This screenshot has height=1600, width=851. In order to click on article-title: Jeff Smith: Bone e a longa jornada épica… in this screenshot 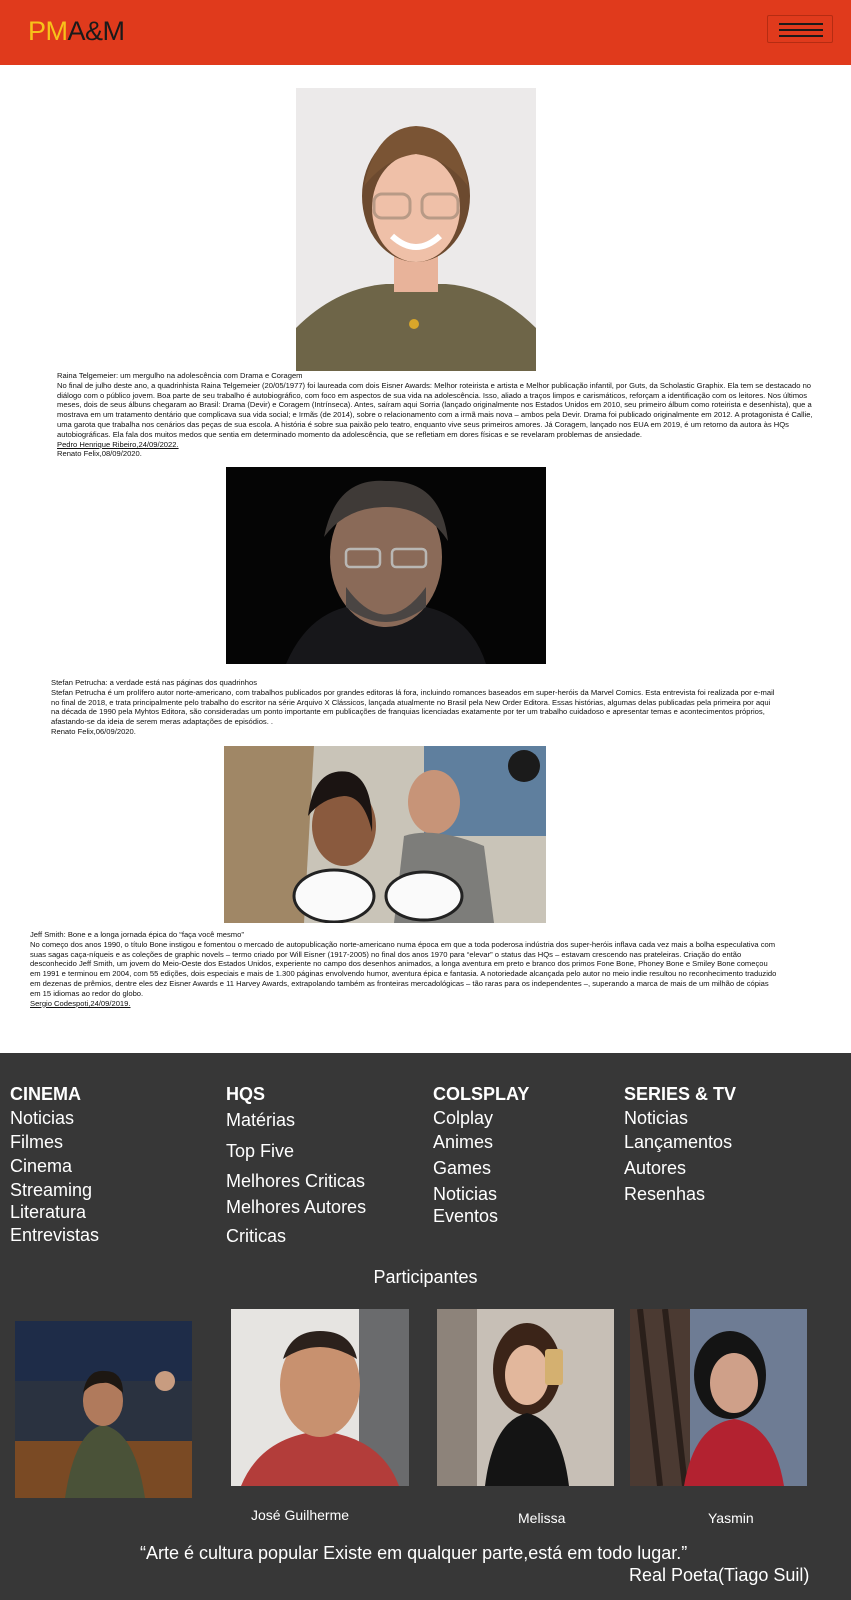, I will do `click(137, 934)`.